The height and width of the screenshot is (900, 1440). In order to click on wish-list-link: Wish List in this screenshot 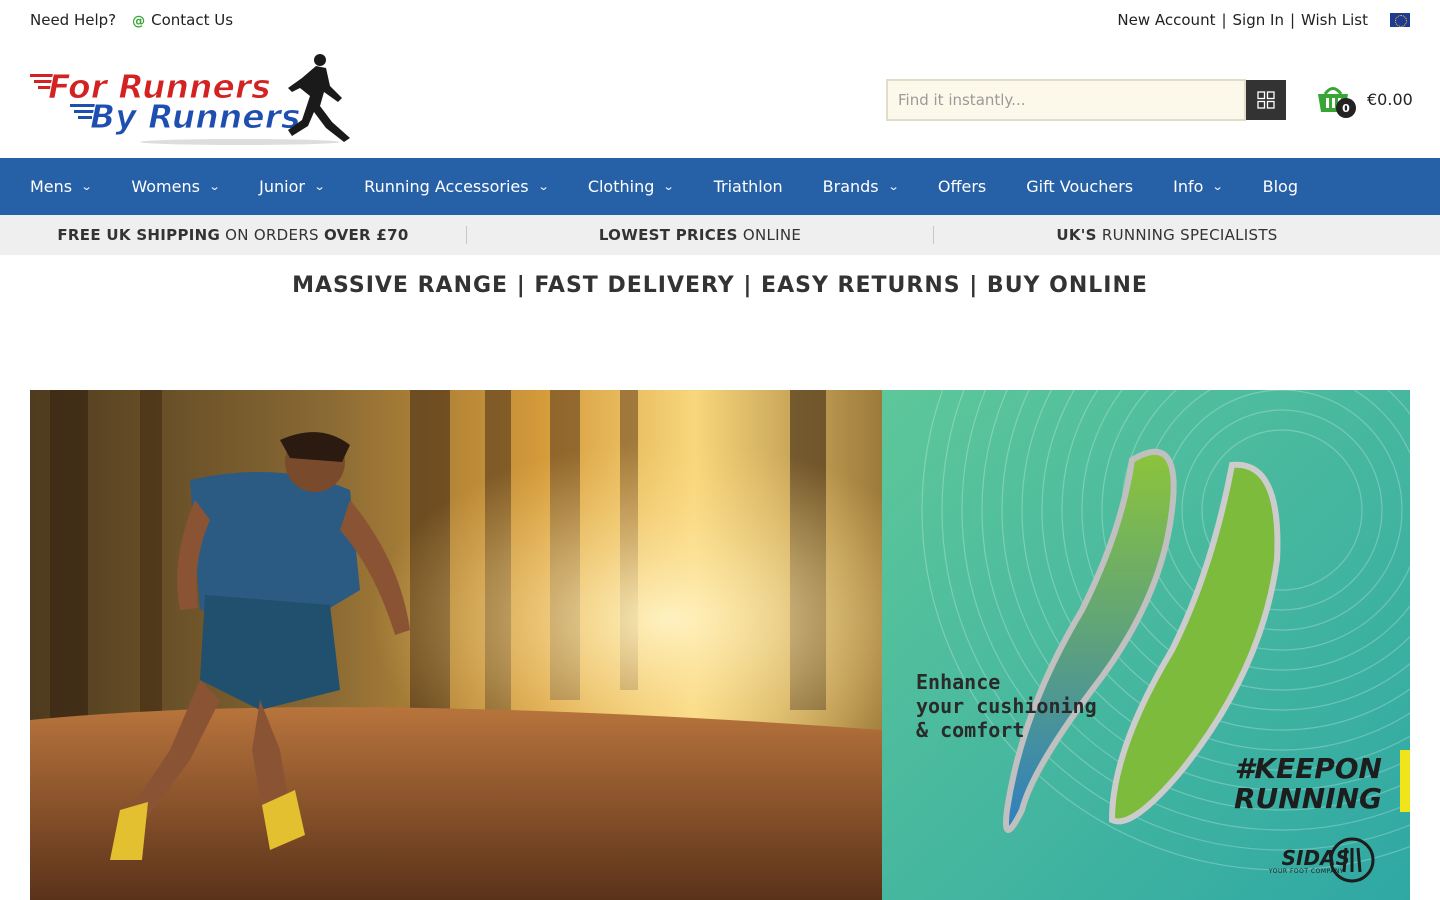, I will do `click(1334, 20)`.